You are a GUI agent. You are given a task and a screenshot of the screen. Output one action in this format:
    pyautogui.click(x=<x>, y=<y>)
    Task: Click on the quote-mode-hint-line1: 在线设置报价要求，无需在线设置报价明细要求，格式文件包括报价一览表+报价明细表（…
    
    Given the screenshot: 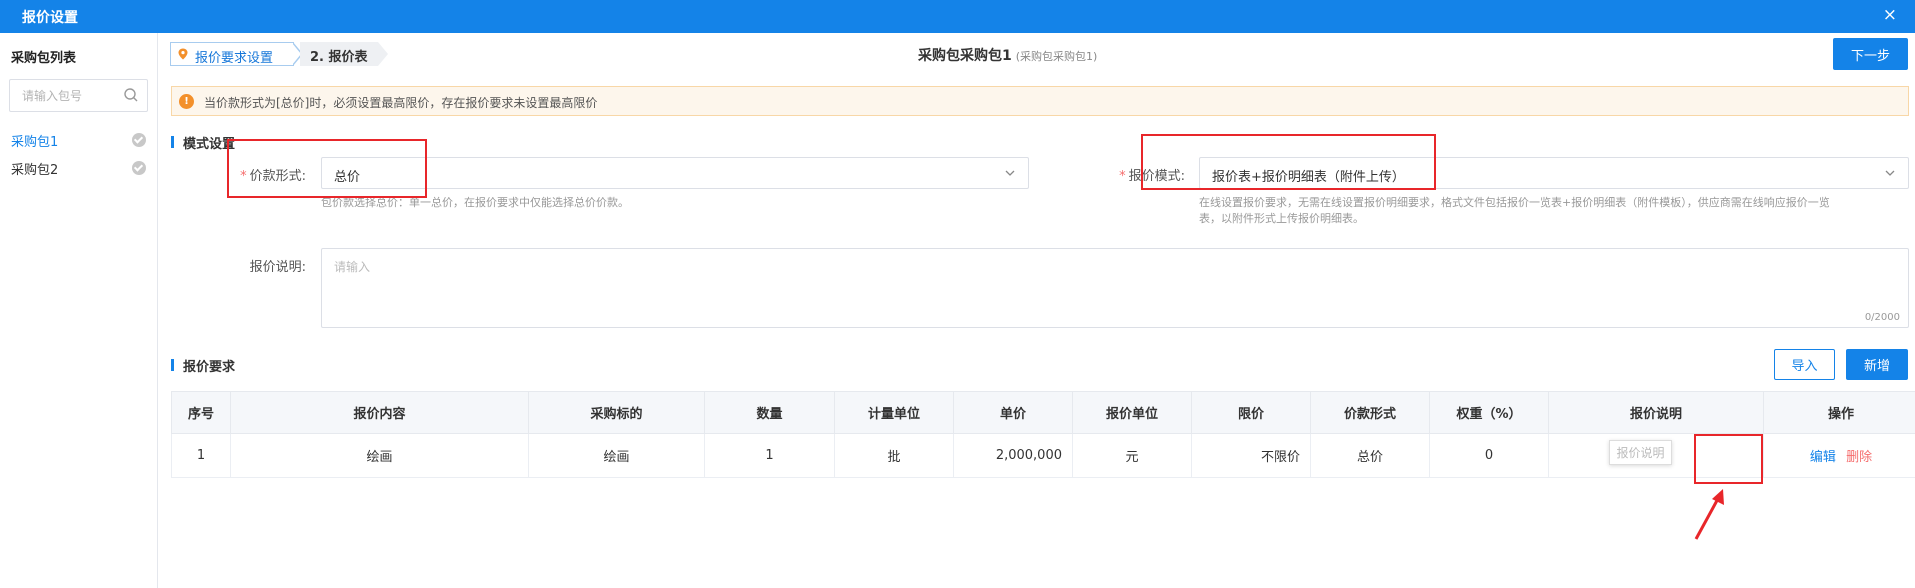 What is the action you would take?
    pyautogui.click(x=1514, y=202)
    